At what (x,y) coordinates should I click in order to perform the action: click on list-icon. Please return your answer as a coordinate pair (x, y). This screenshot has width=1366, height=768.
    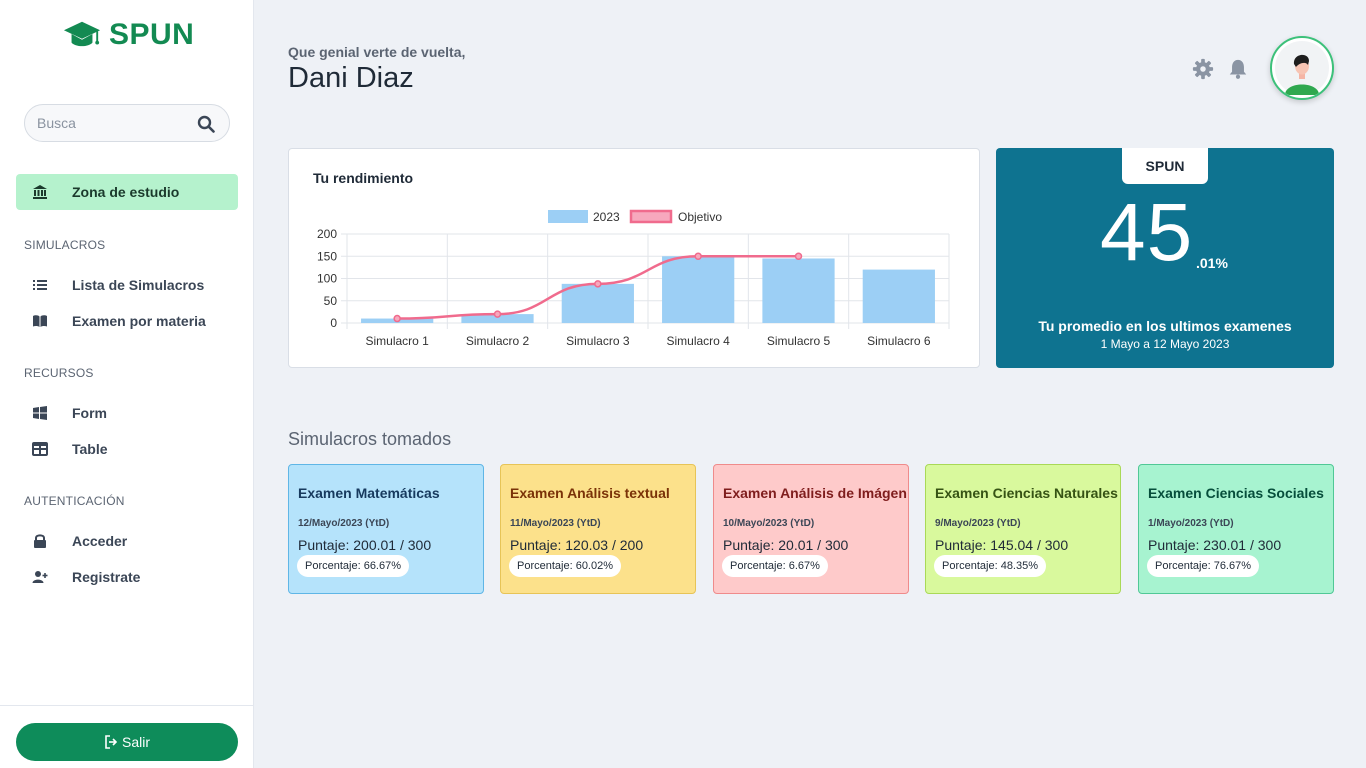
    Looking at the image, I should click on (40, 285).